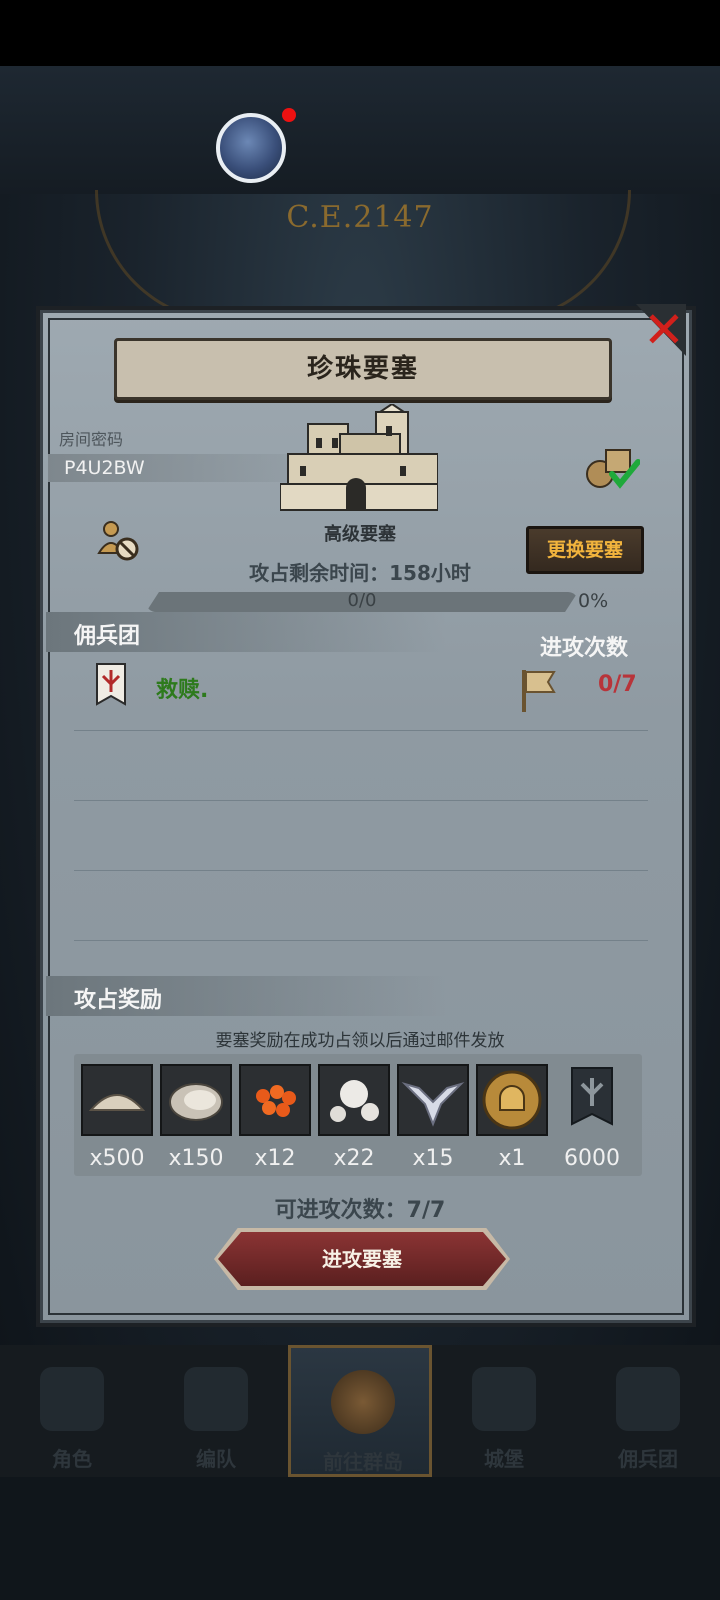 The height and width of the screenshot is (1600, 720). What do you see at coordinates (362, 1259) in the screenshot?
I see `attack-fortress-label: 进攻要塞` at bounding box center [362, 1259].